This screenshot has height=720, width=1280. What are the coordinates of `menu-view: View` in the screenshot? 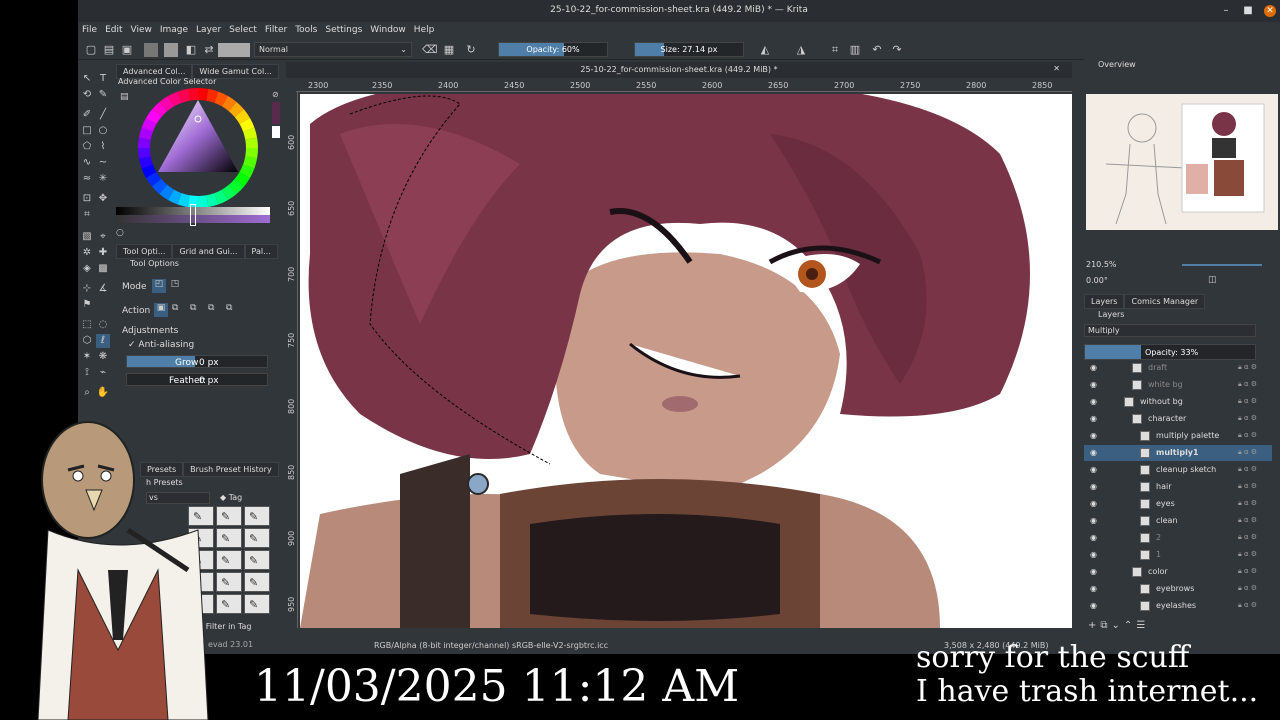 It's located at (141, 28).